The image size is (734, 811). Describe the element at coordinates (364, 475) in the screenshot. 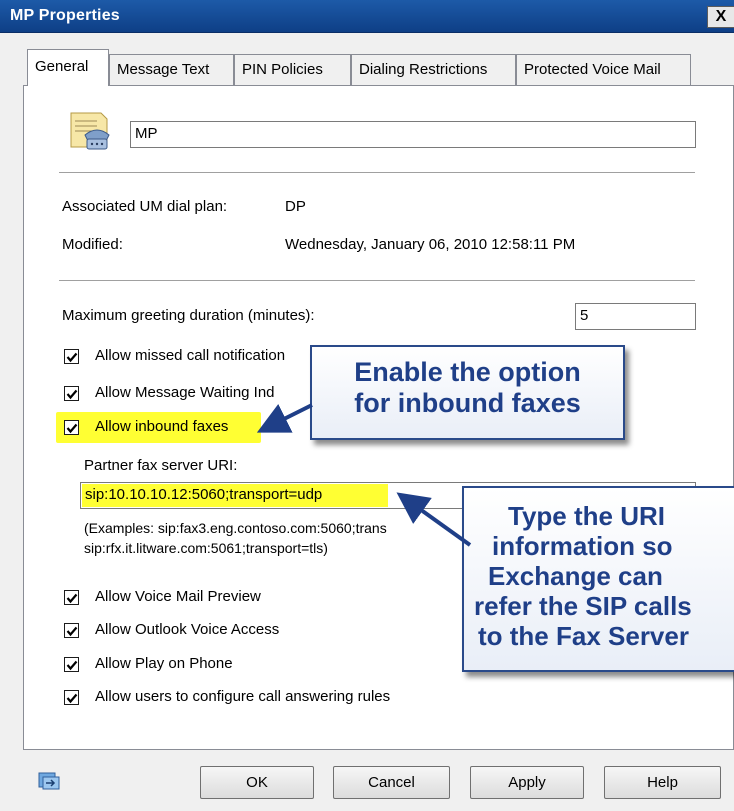

I see `annotation-arrows` at that location.